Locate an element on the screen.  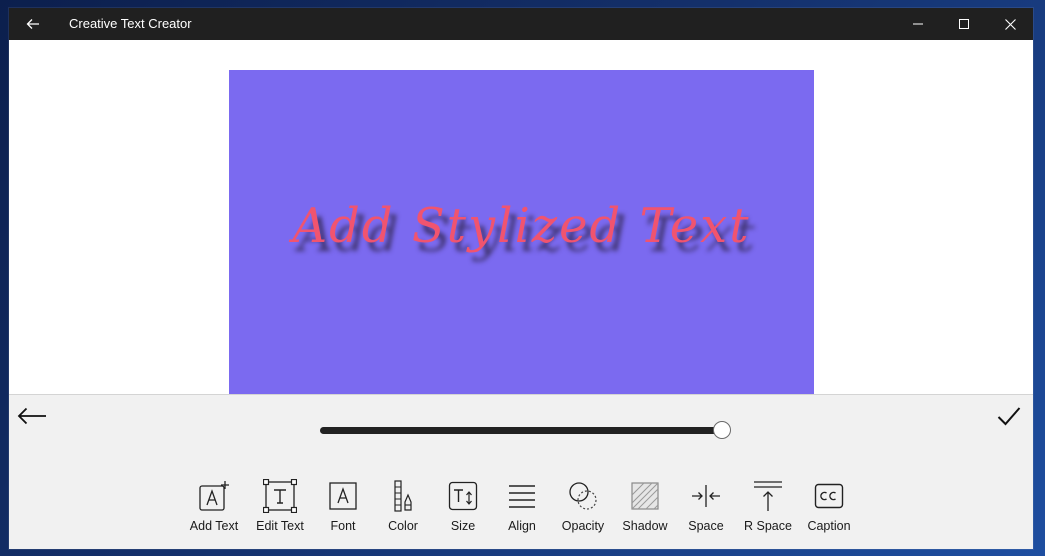
maximize-button is located at coordinates (964, 24).